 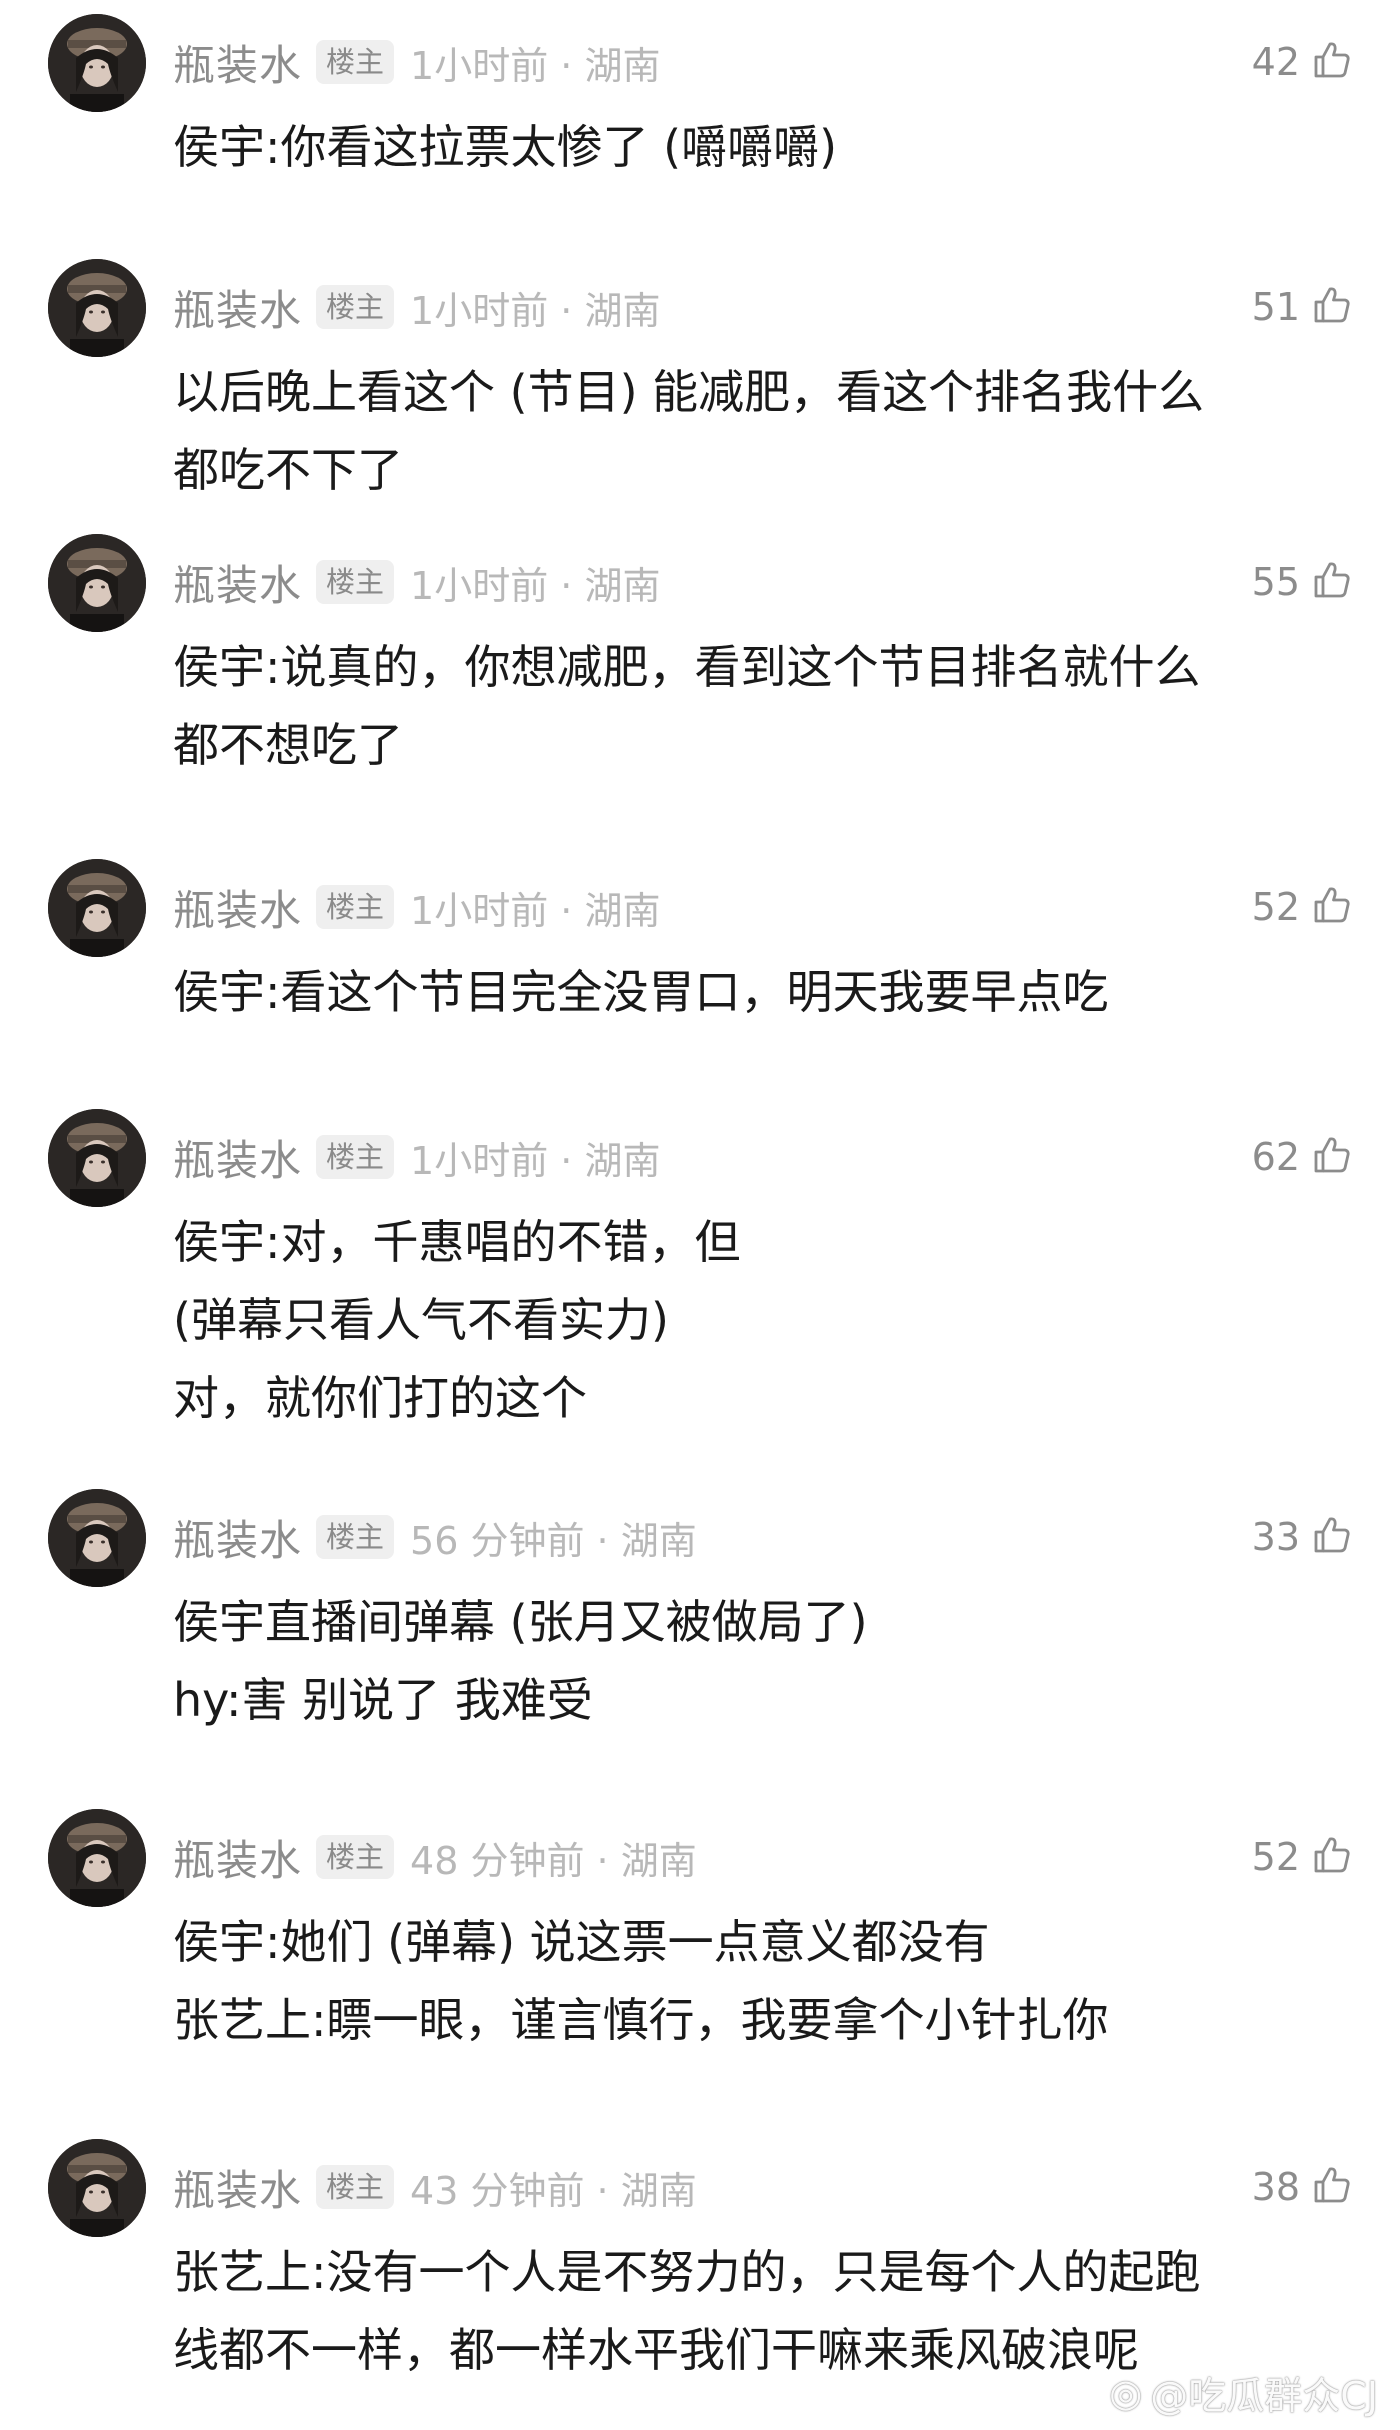 What do you see at coordinates (1275, 582) in the screenshot?
I see `like-count: 55` at bounding box center [1275, 582].